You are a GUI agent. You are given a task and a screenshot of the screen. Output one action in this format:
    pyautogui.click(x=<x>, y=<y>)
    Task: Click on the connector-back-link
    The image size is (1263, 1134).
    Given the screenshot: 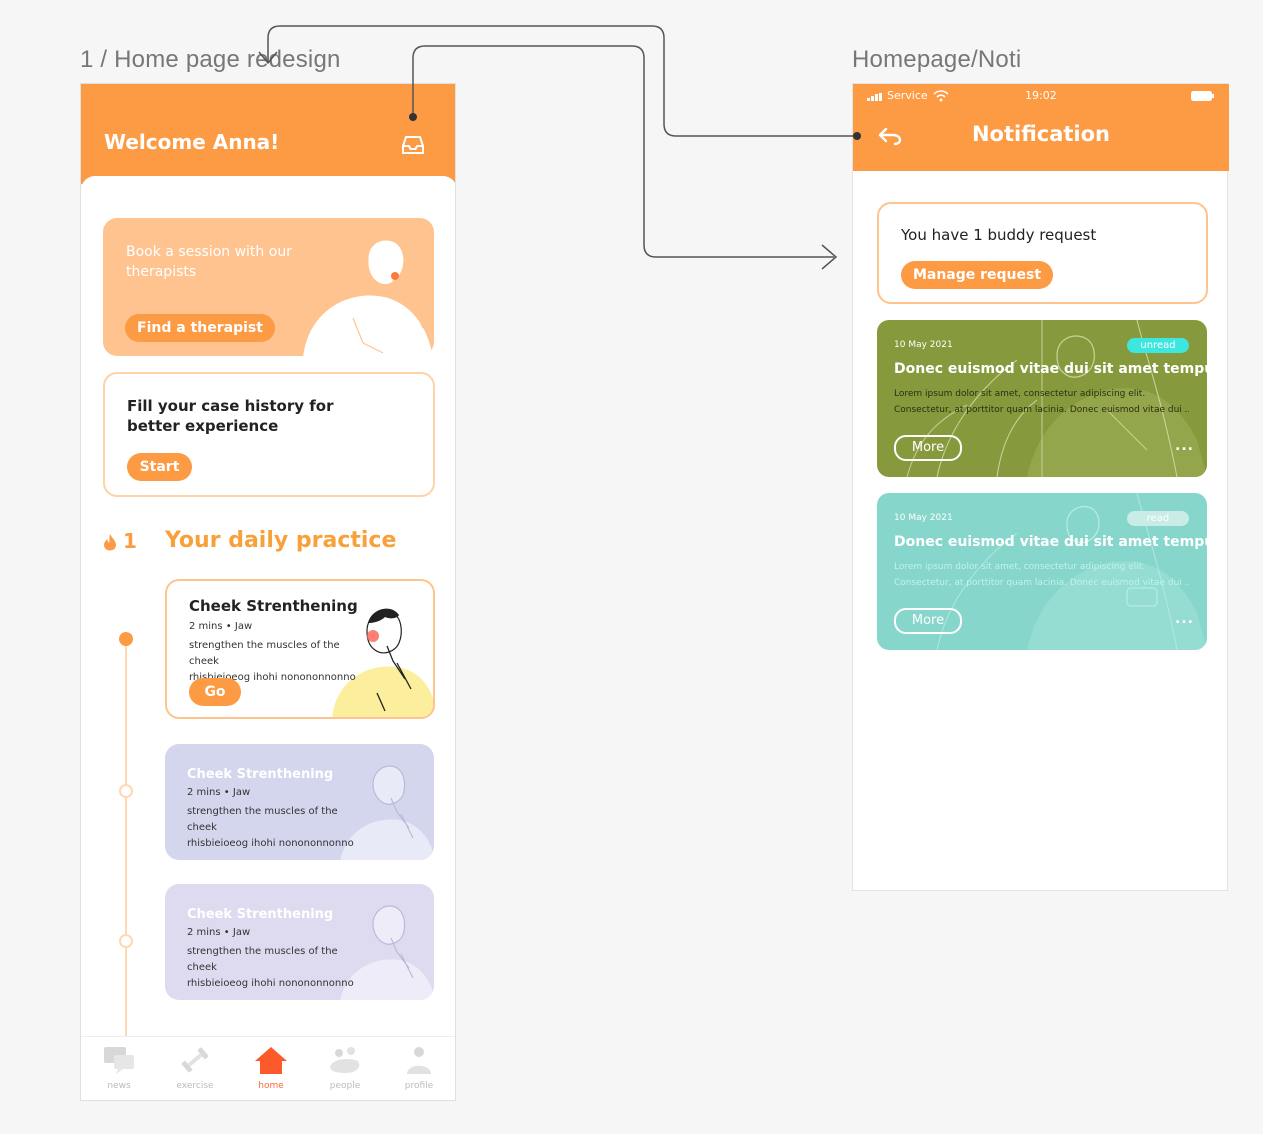 What is the action you would take?
    pyautogui.click(x=562, y=81)
    